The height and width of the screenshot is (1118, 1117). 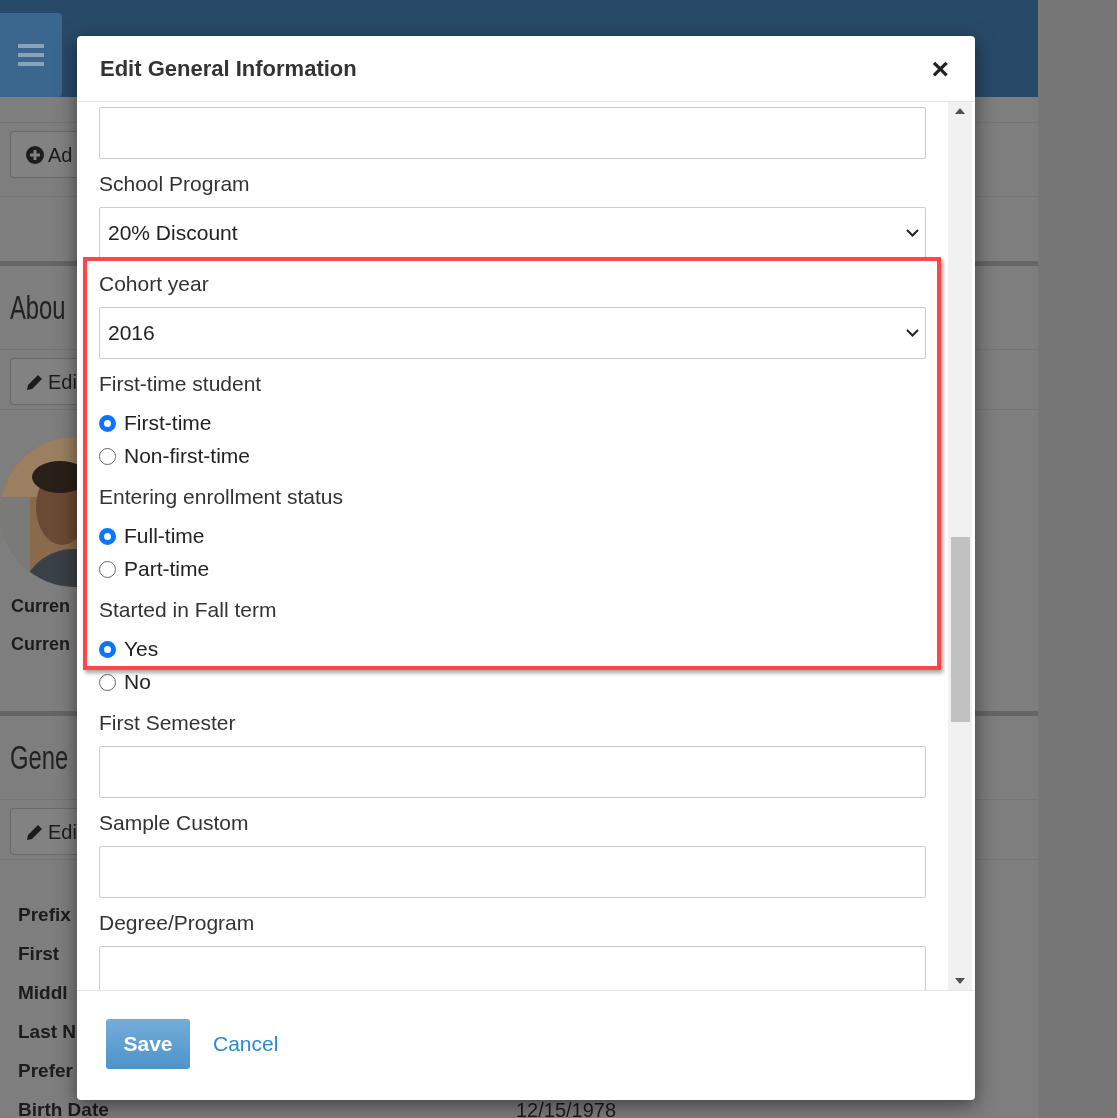 I want to click on select-field: 2016, so click(x=512, y=333).